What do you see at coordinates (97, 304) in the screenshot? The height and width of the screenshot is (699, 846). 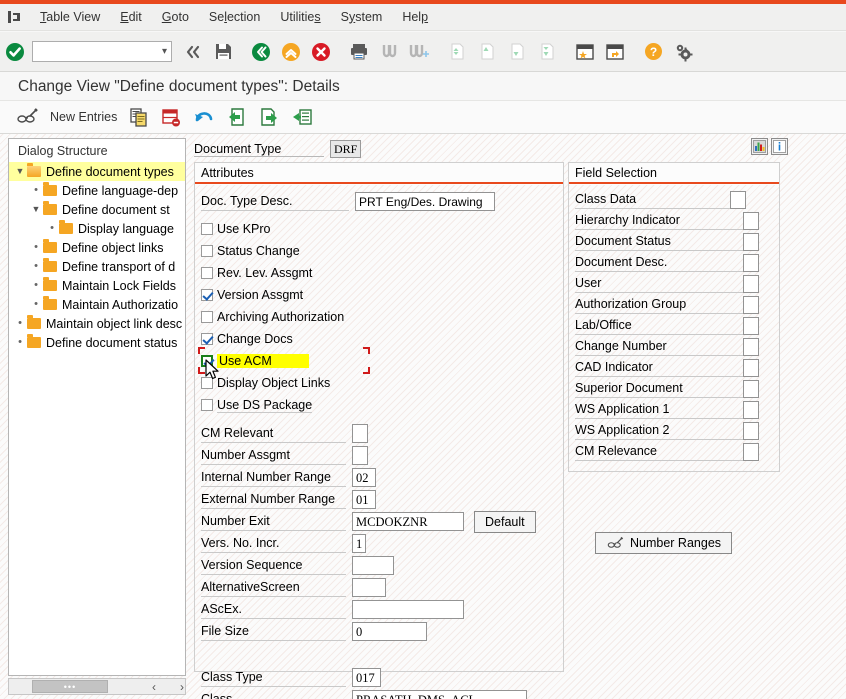 I see `tree-item: • Maintain Authorizatio` at bounding box center [97, 304].